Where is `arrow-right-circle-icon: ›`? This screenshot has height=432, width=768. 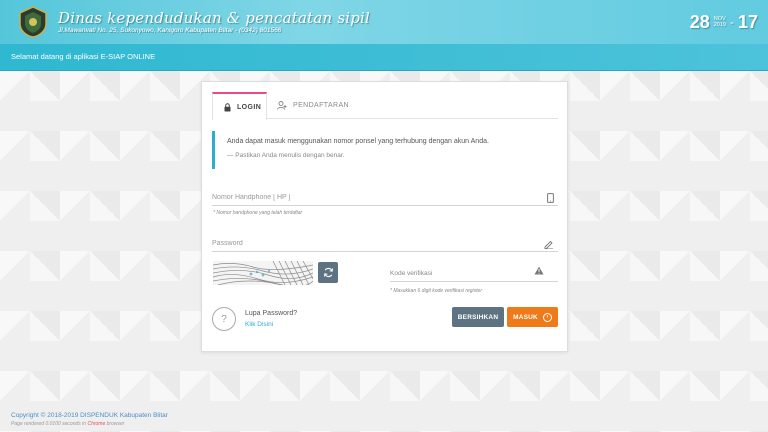 arrow-right-circle-icon: › is located at coordinates (547, 317).